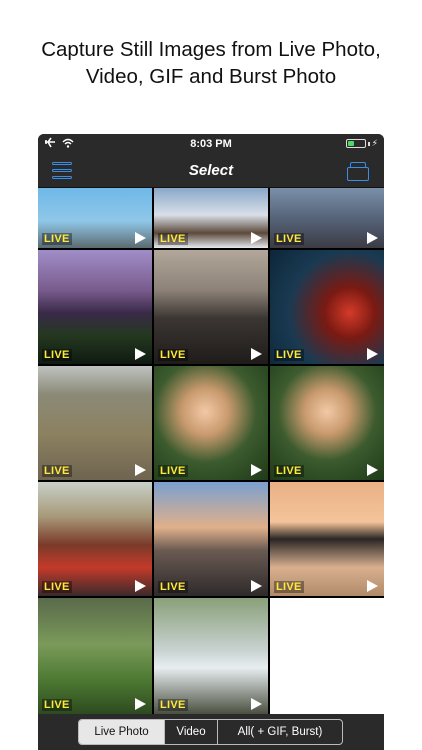  I want to click on battery-icon, so click(355, 143).